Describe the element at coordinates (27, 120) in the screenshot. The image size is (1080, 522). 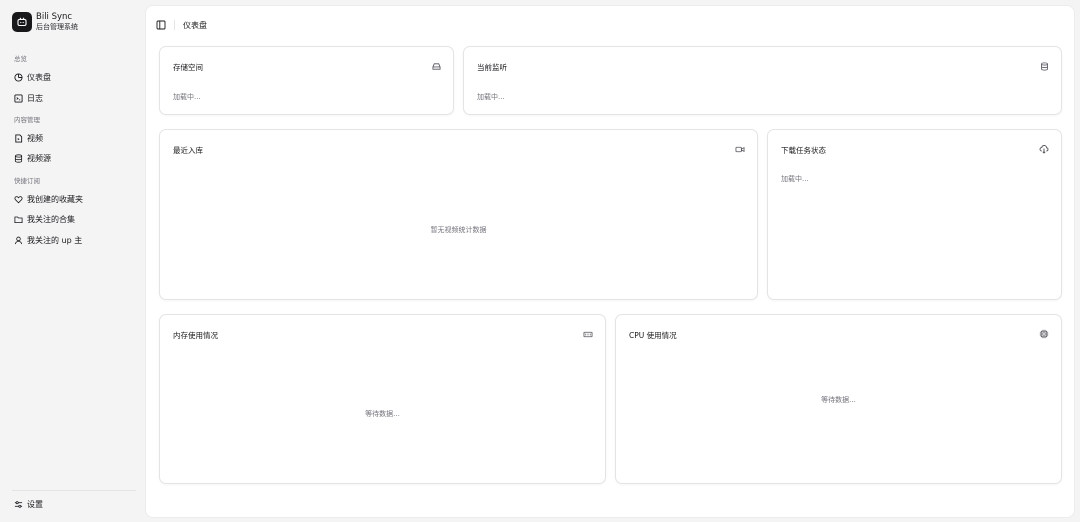
I see `group-label-content: 内容管理` at that location.